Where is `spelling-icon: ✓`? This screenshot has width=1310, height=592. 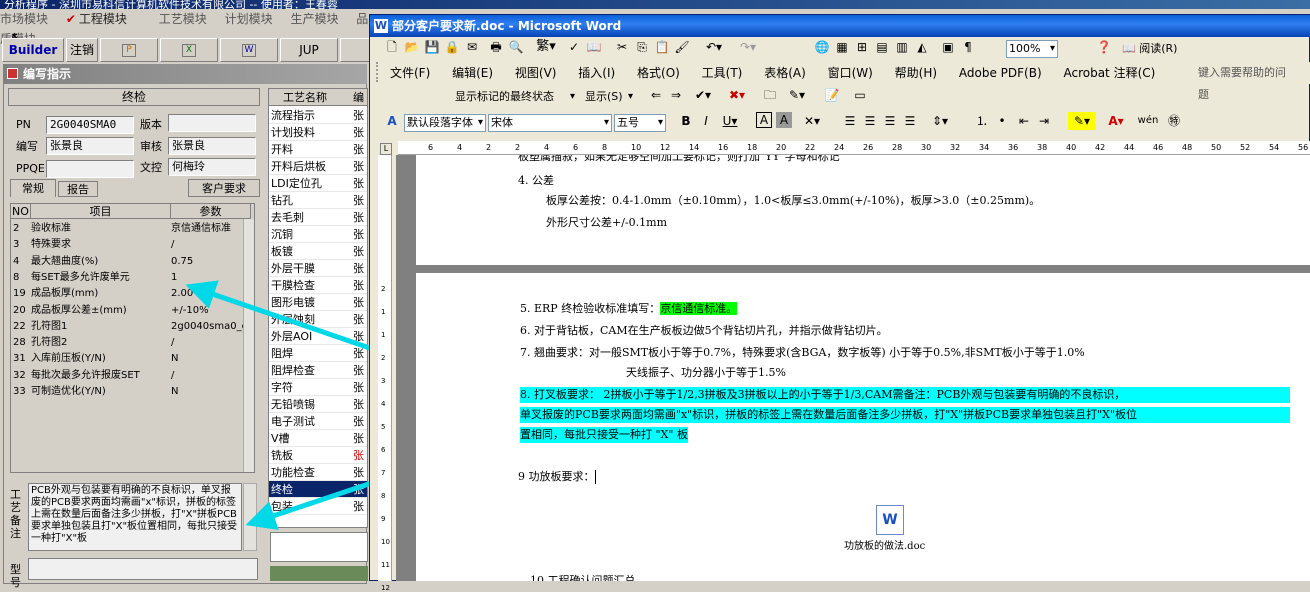
spelling-icon: ✓ is located at coordinates (574, 47).